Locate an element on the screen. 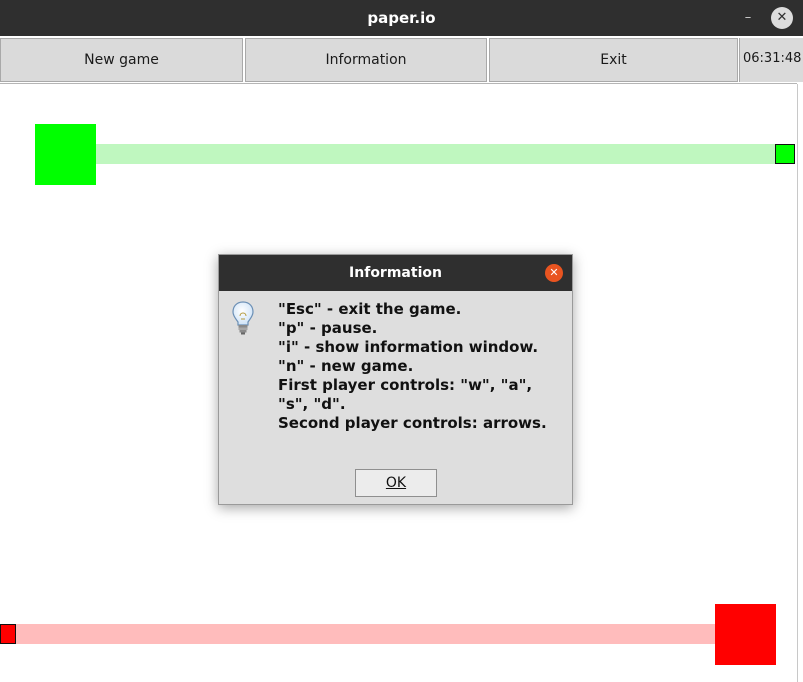  player2-territory is located at coordinates (745, 634).